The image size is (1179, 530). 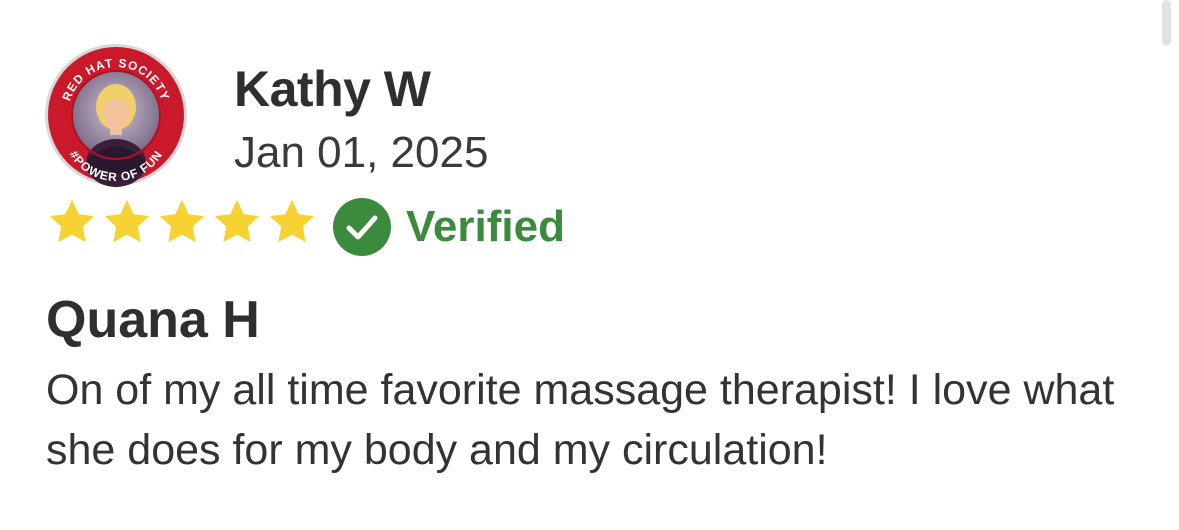 What do you see at coordinates (362, 227) in the screenshot?
I see `check-circle-icon` at bounding box center [362, 227].